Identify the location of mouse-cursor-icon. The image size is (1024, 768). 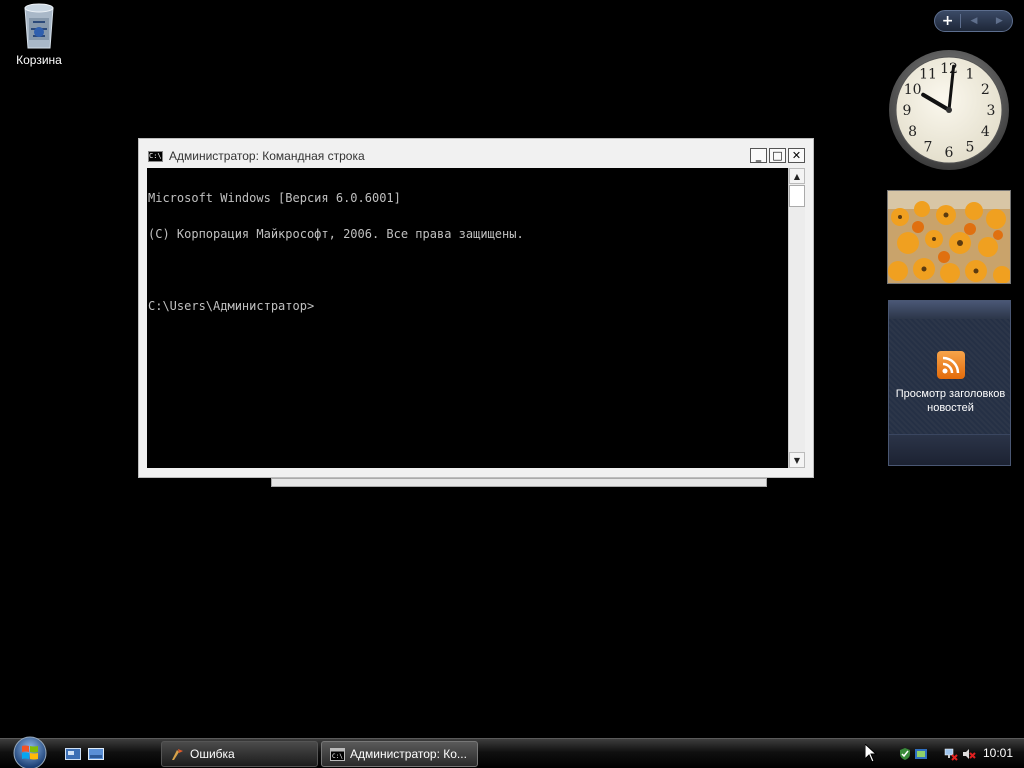
(871, 753).